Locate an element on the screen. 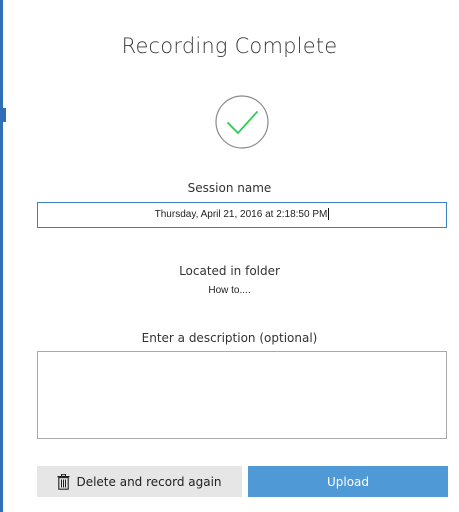  text-caret is located at coordinates (329, 214).